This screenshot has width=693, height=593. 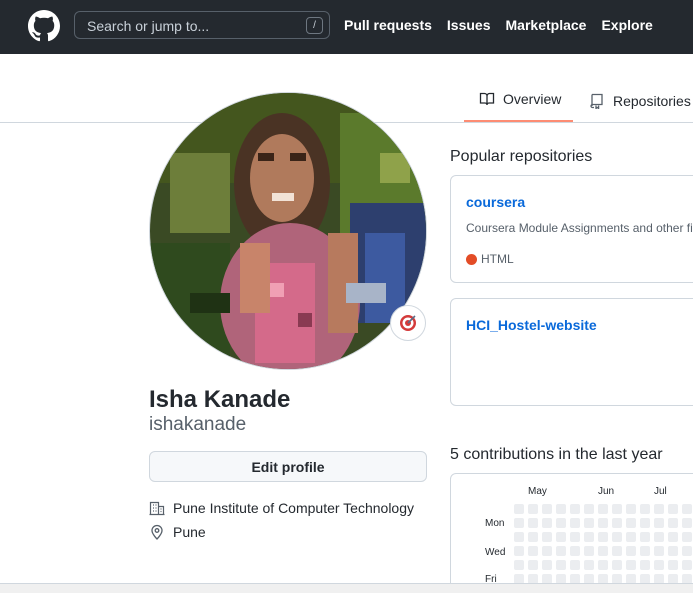 What do you see at coordinates (652, 101) in the screenshot?
I see `tab-repositories-label: Repositories` at bounding box center [652, 101].